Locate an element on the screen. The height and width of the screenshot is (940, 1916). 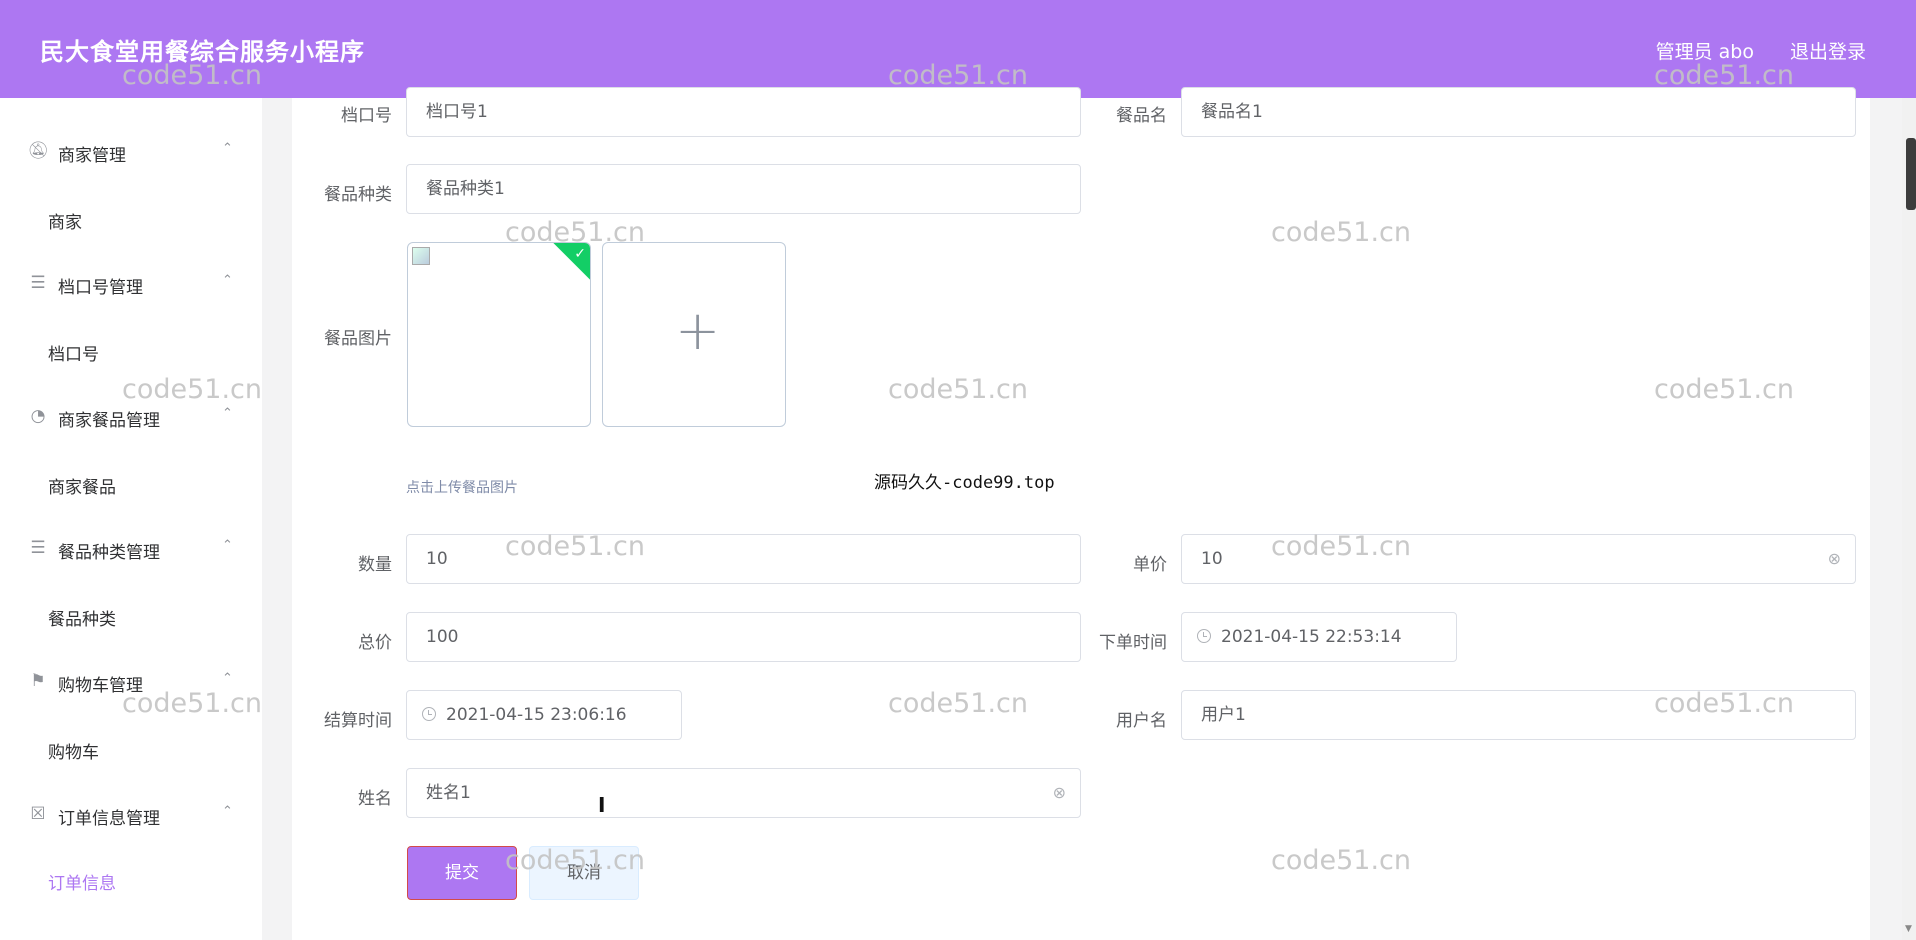
sidebar-group-label: 商家餐品管理 is located at coordinates (109, 421).